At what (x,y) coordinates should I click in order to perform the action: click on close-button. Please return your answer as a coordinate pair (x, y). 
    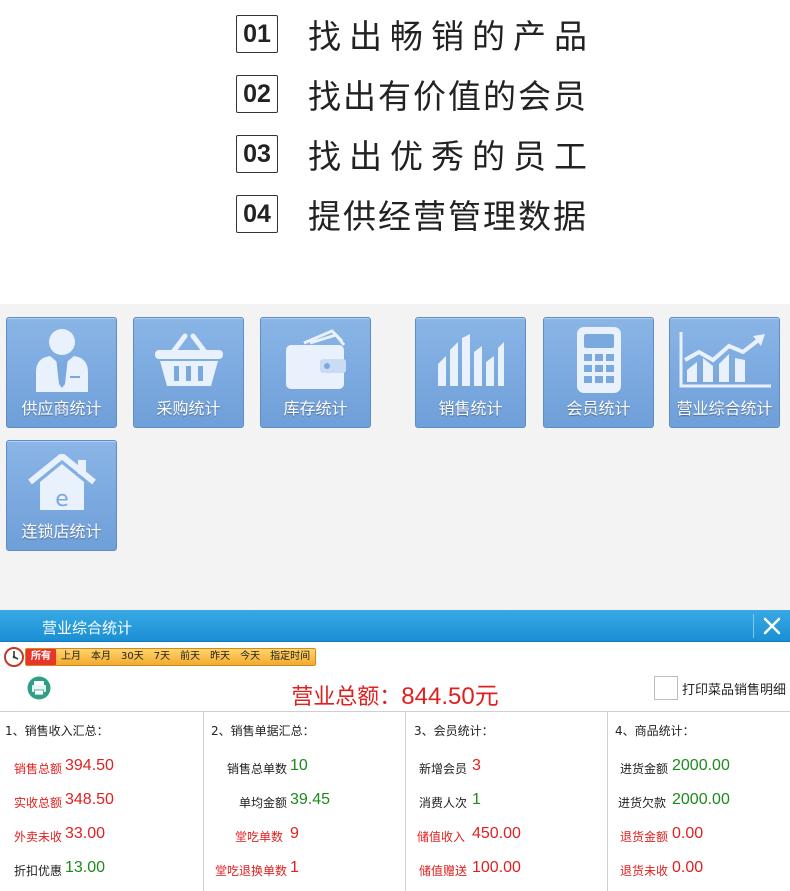
    Looking at the image, I should click on (772, 626).